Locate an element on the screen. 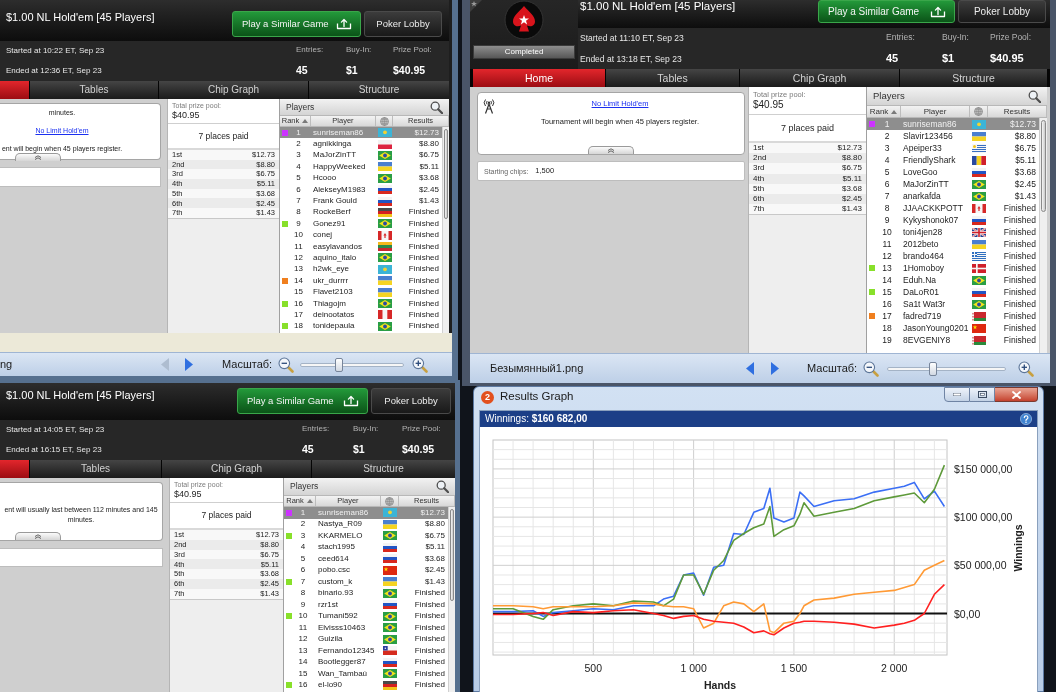  player-name: Slavir123456 is located at coordinates (928, 135).